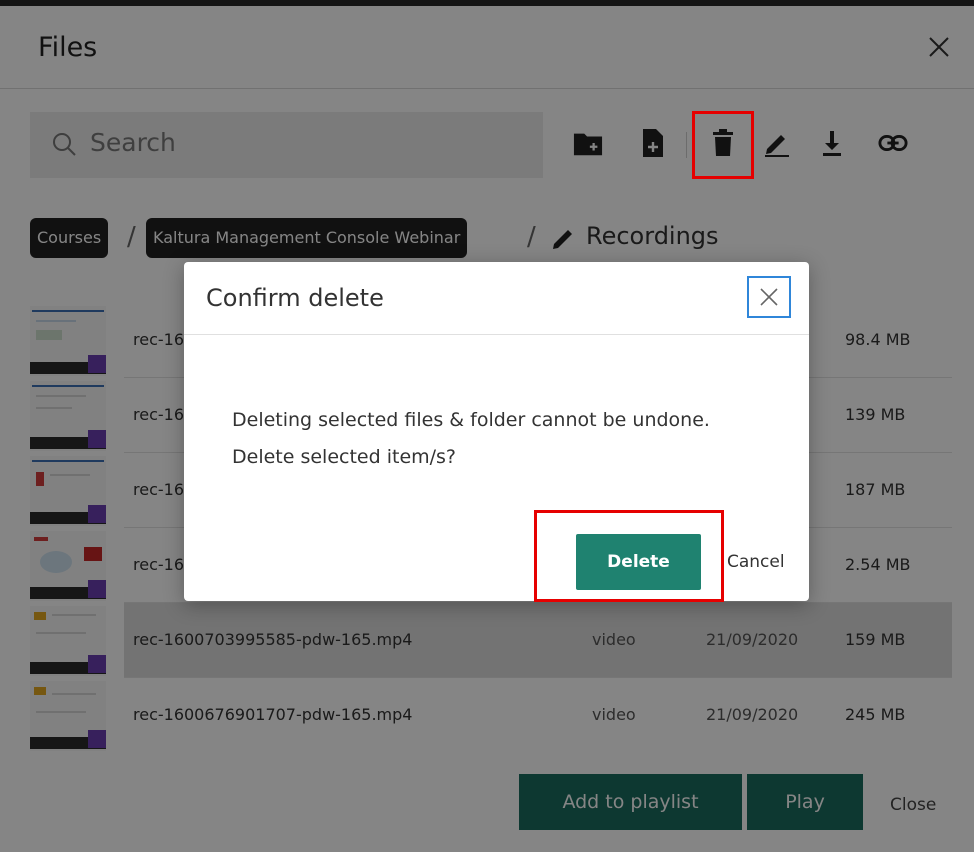 The width and height of the screenshot is (974, 852). Describe the element at coordinates (723, 145) in the screenshot. I see `trash-highlight-box` at that location.